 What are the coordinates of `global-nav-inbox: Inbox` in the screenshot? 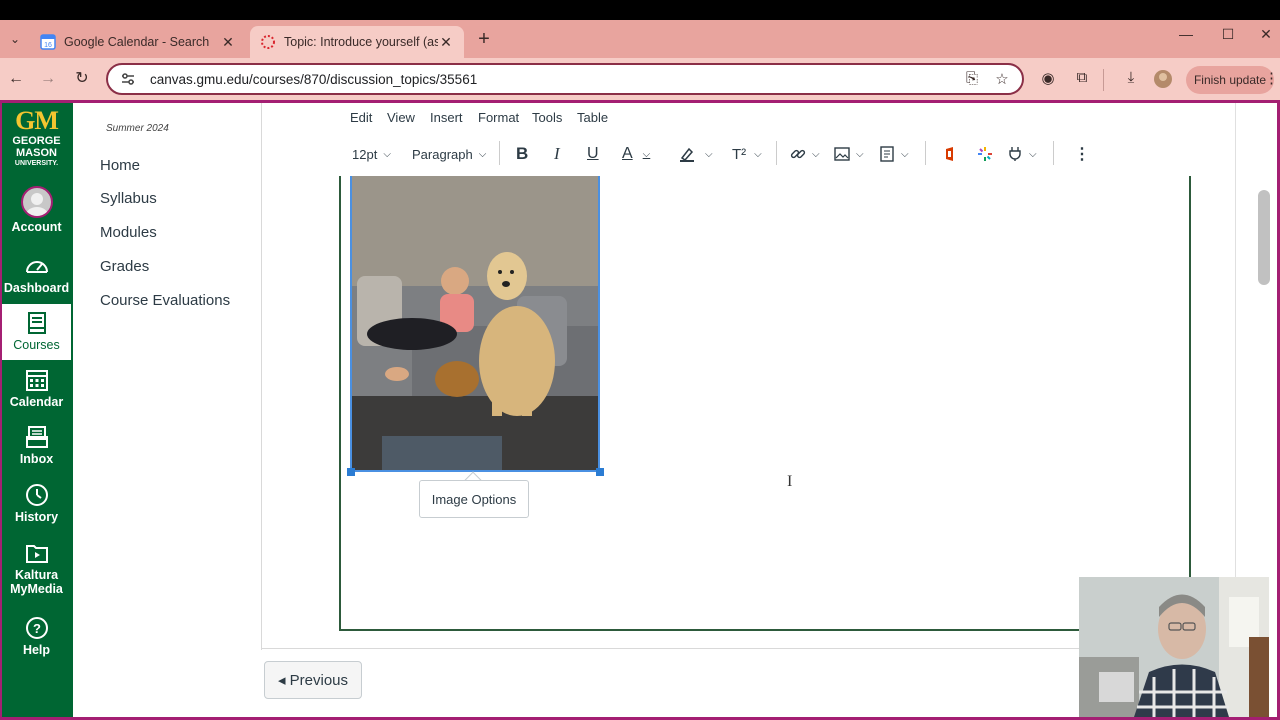 It's located at (36, 449).